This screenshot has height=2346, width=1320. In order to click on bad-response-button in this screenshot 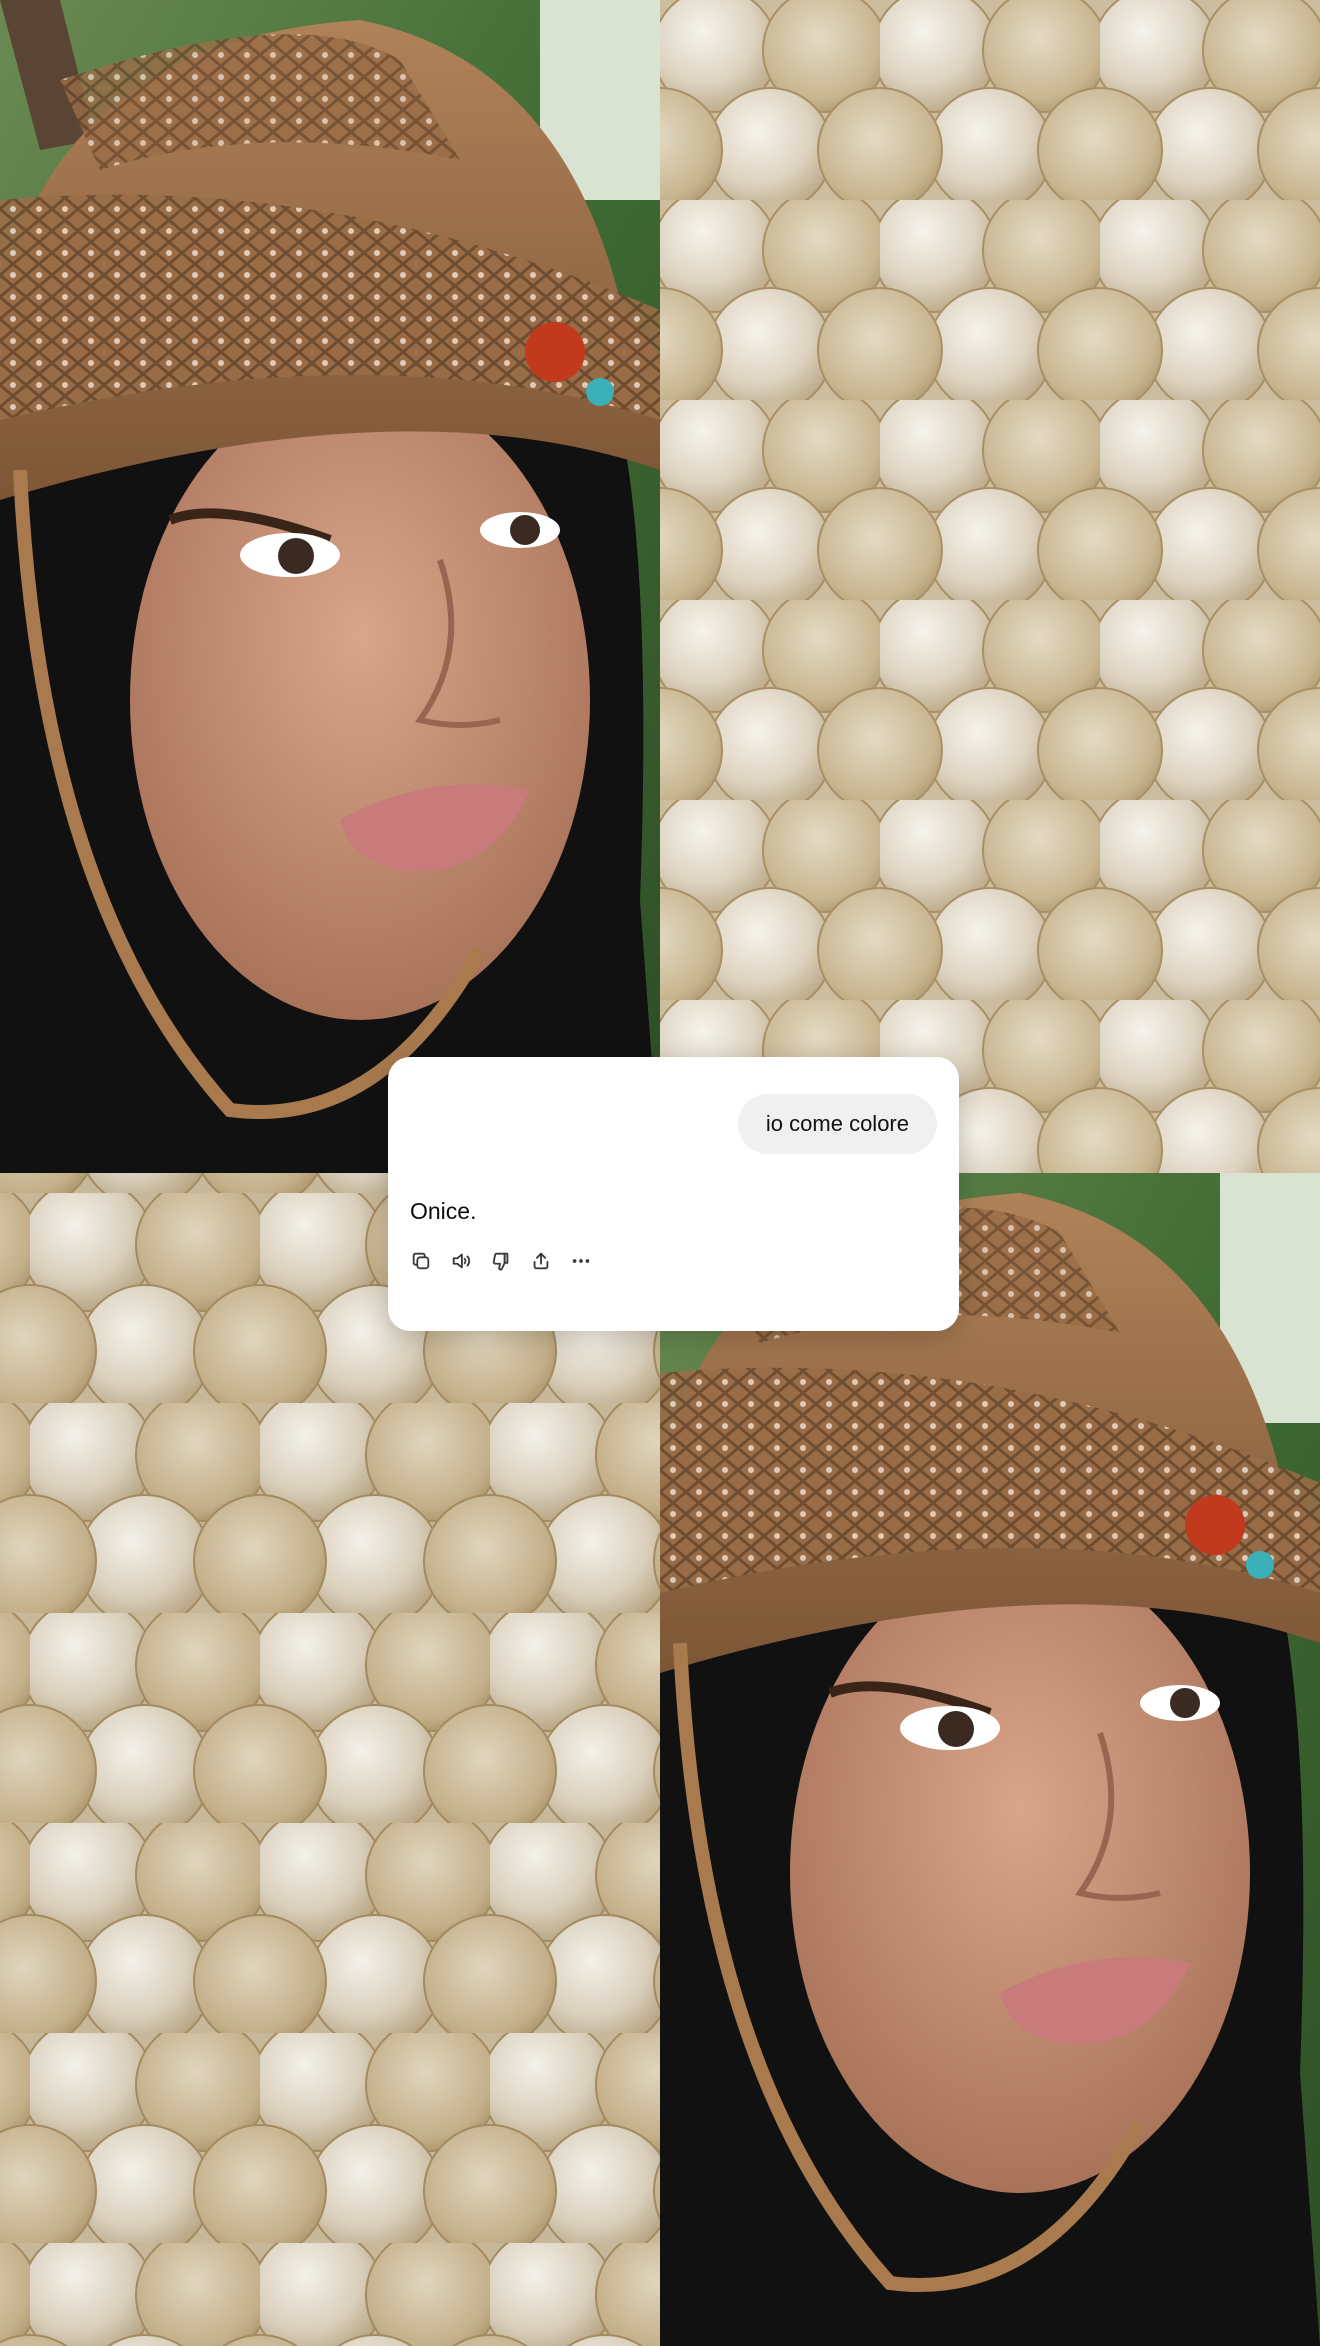, I will do `click(501, 1261)`.